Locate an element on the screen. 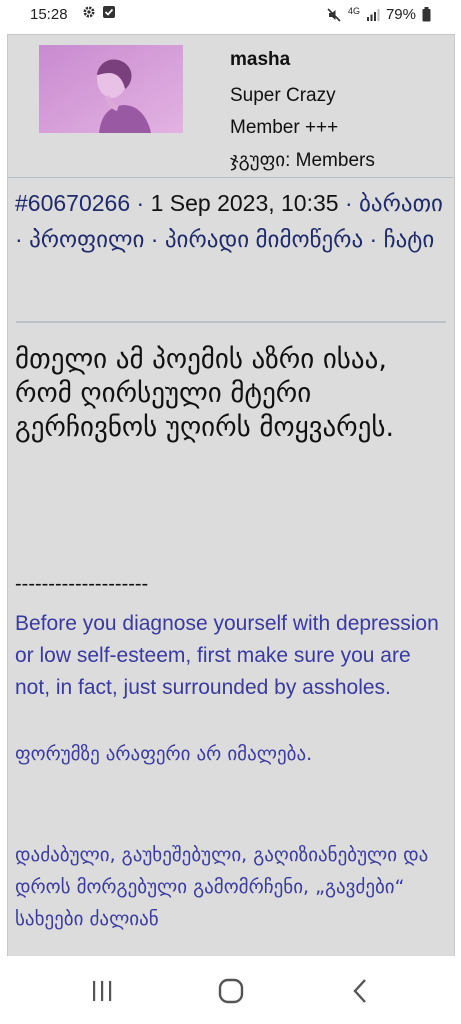 This screenshot has width=461, height=1024. user-rank-line2: Member +++ is located at coordinates (284, 127).